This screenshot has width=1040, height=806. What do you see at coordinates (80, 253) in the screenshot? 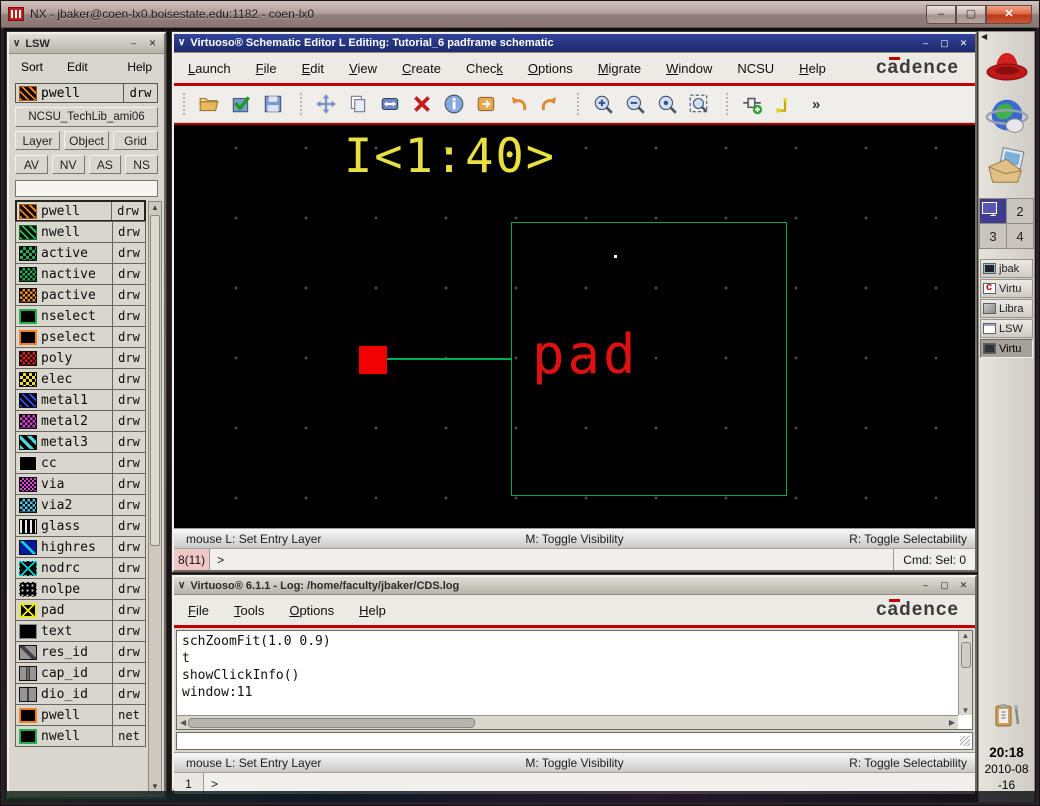
I see `layer-row: active drw` at bounding box center [80, 253].